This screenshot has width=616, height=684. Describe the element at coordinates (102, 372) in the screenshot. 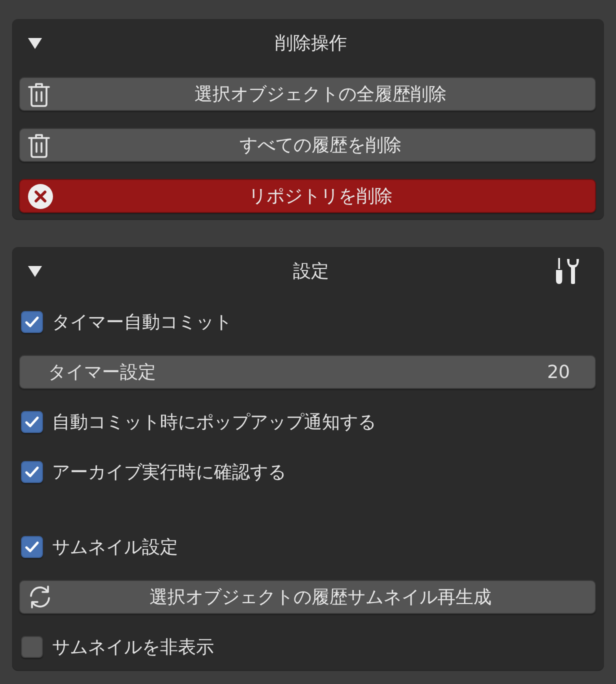

I see `field-label: タイマー設定` at that location.